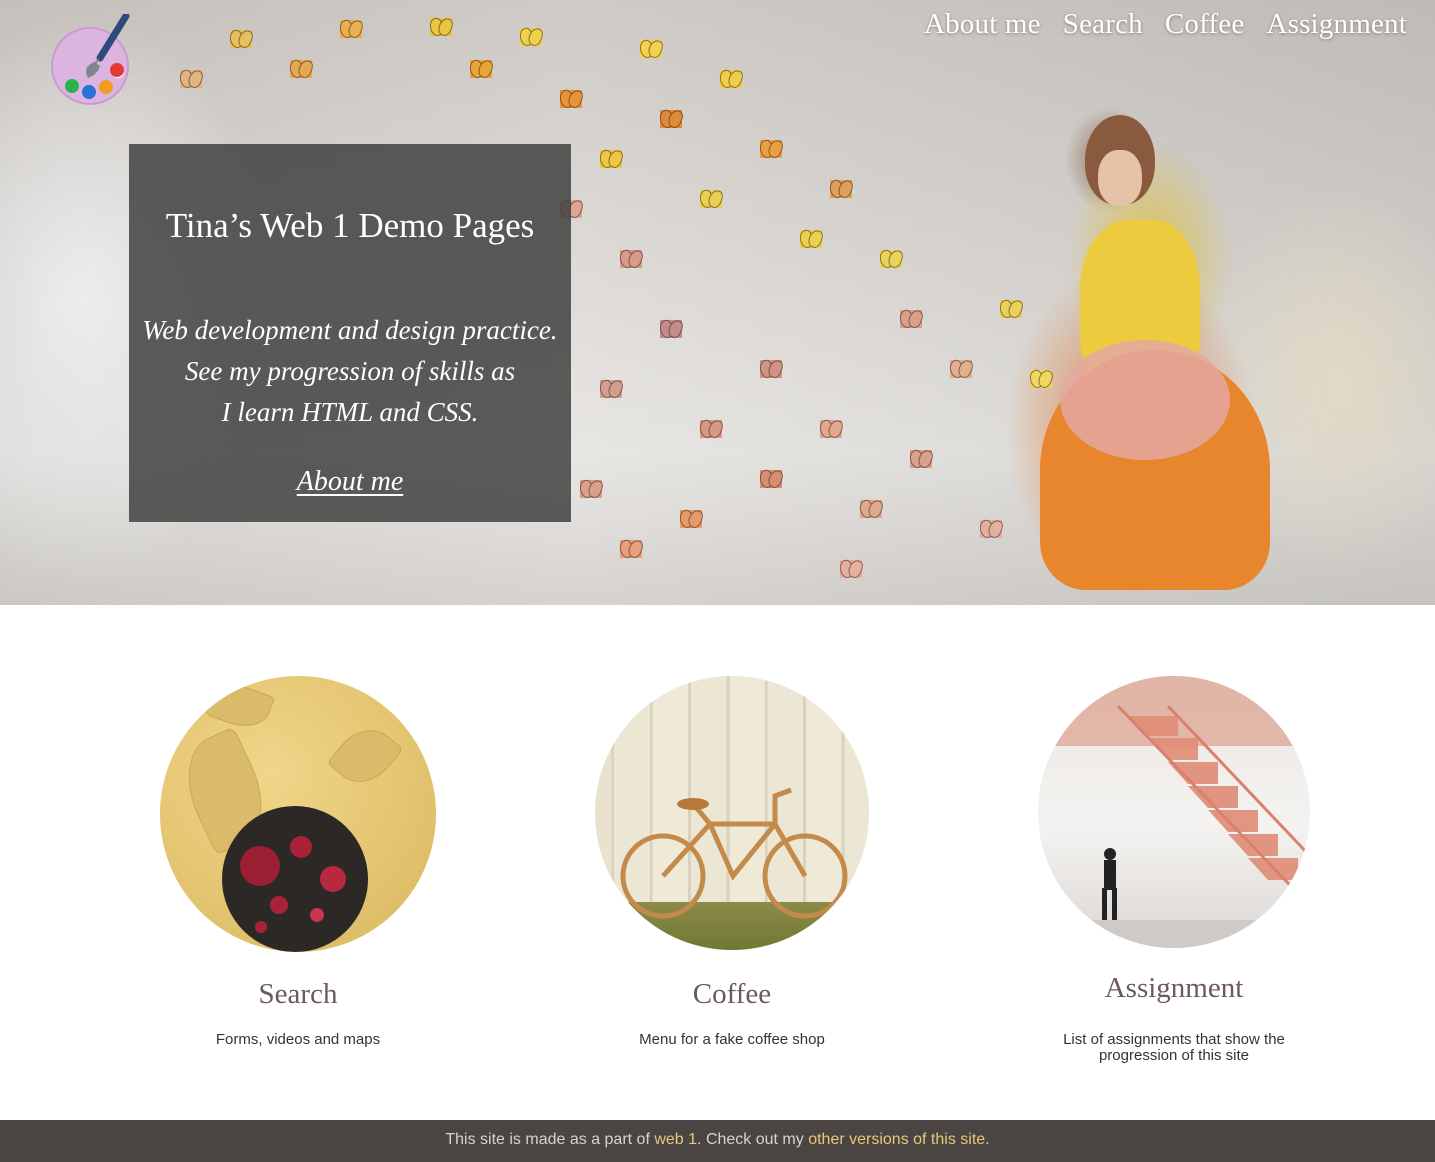  I want to click on footer-text-middle: . Check out my, so click(753, 1139).